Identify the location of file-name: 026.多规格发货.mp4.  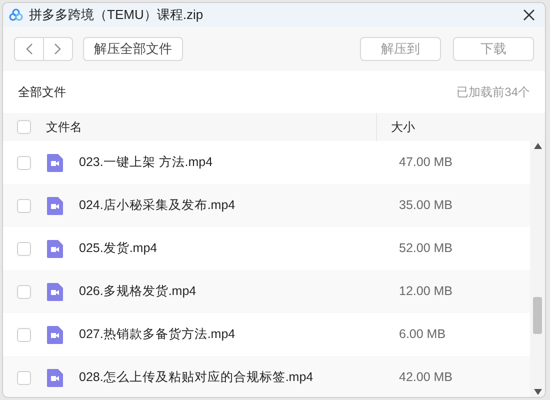
(138, 291).